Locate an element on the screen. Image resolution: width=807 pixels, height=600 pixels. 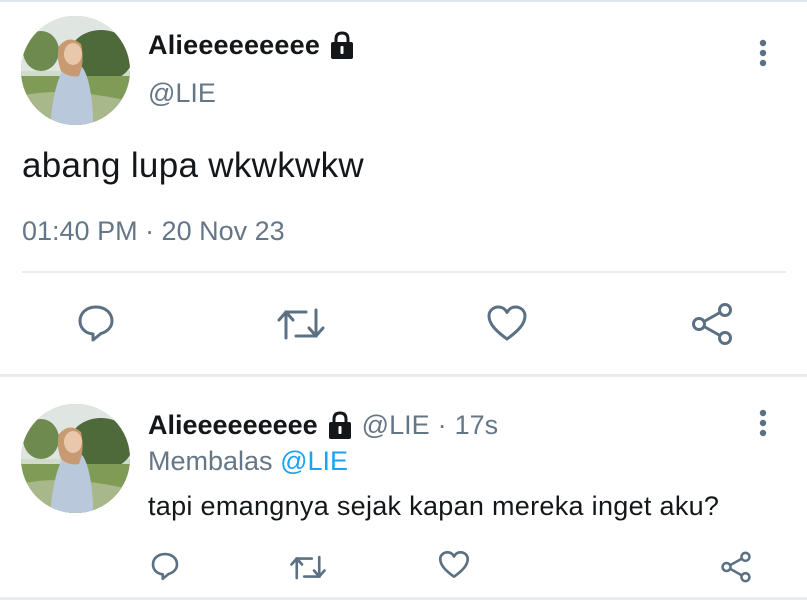
replying-prefix: Membalas is located at coordinates (210, 461).